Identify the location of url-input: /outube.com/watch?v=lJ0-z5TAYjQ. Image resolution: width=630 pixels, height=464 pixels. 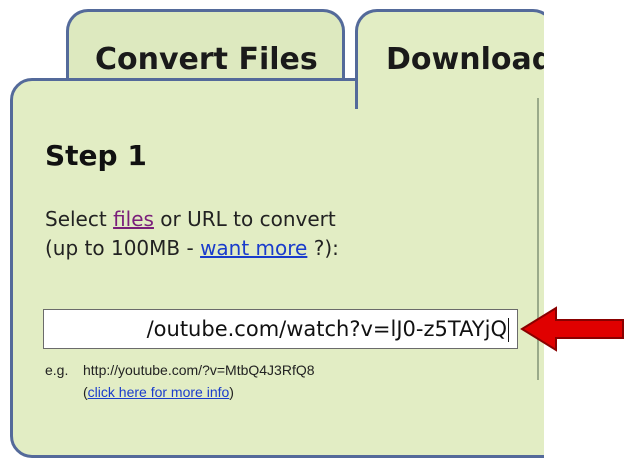
(280, 329).